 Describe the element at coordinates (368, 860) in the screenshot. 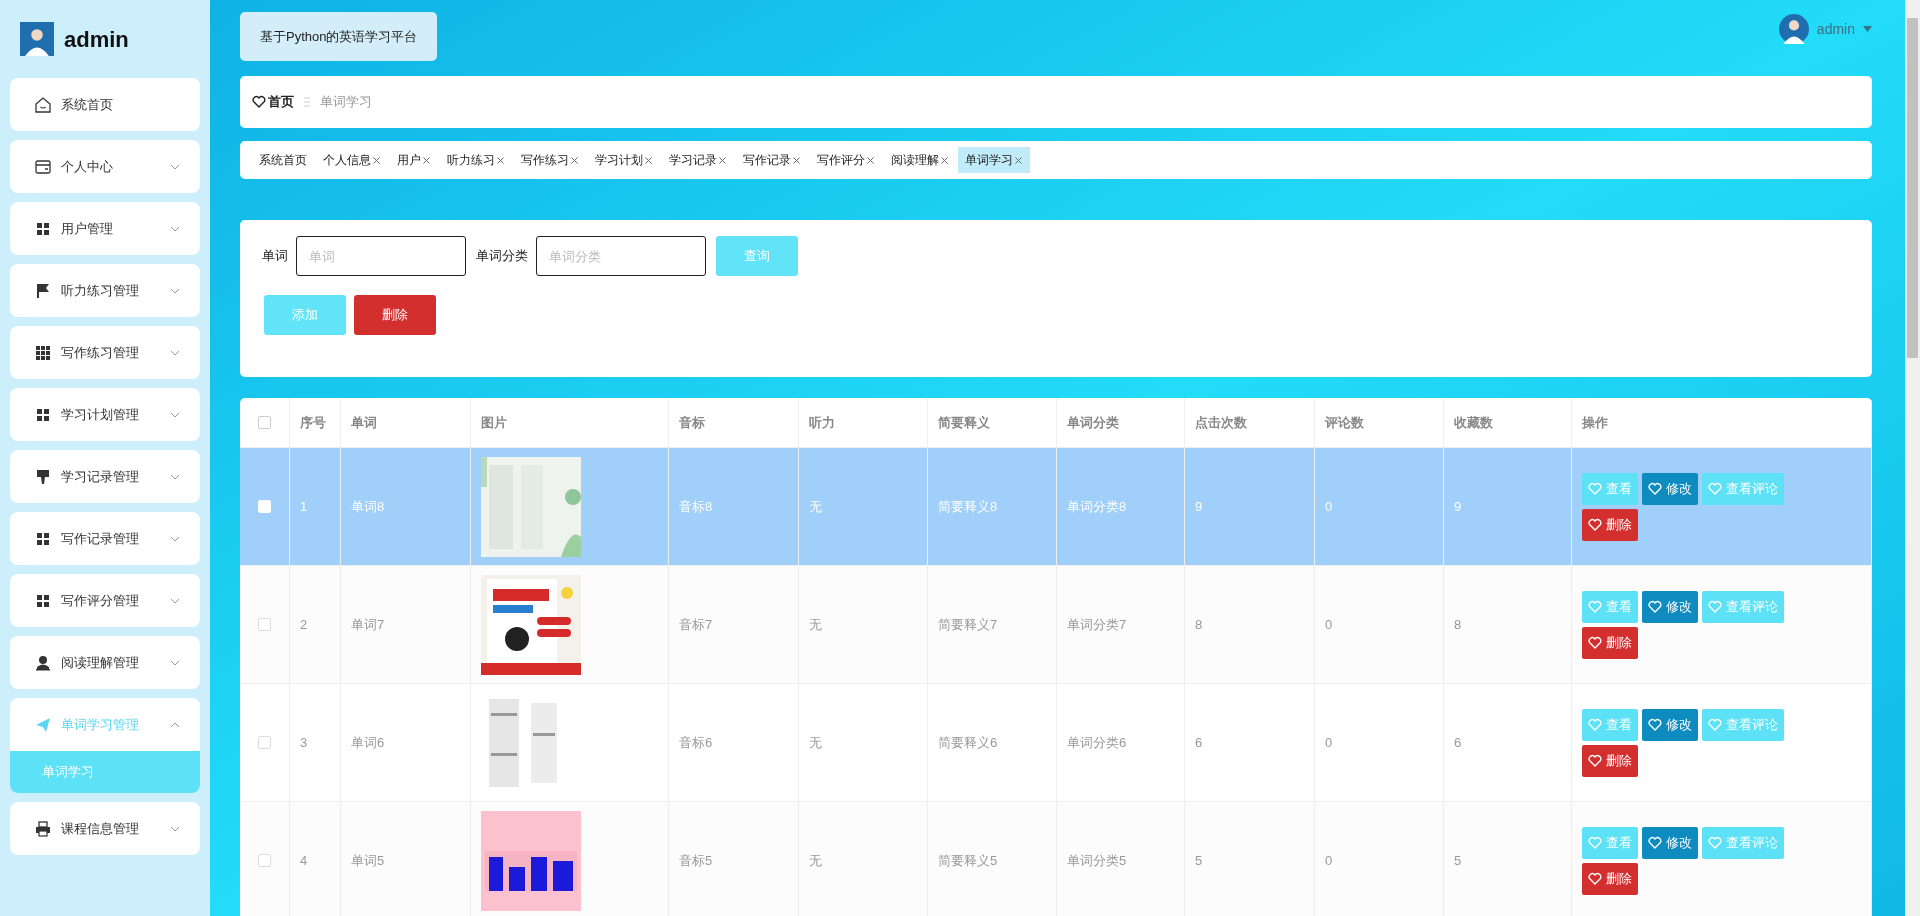

I see `table-cell-text: 单词5` at that location.